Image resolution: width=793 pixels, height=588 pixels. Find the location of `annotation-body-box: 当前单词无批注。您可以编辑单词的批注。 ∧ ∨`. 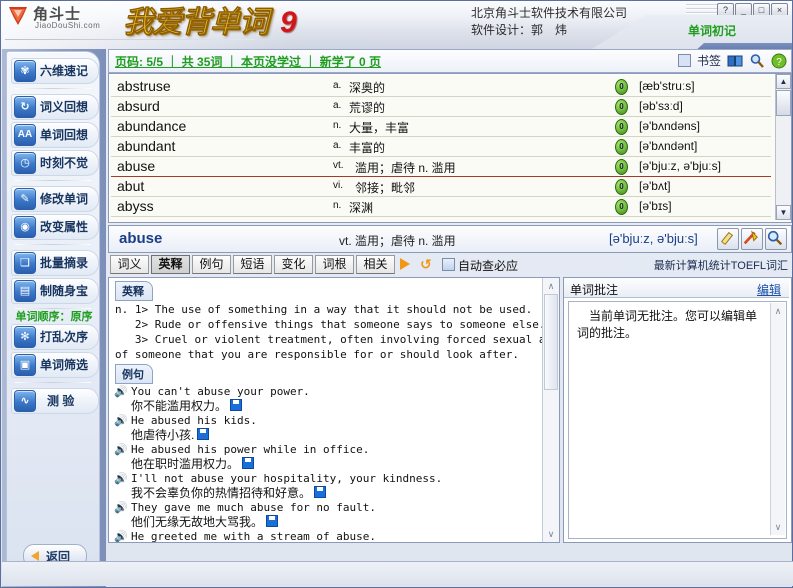

annotation-body-box: 当前单词无批注。您可以编辑单词的批注。 ∧ ∨ is located at coordinates (677, 420).